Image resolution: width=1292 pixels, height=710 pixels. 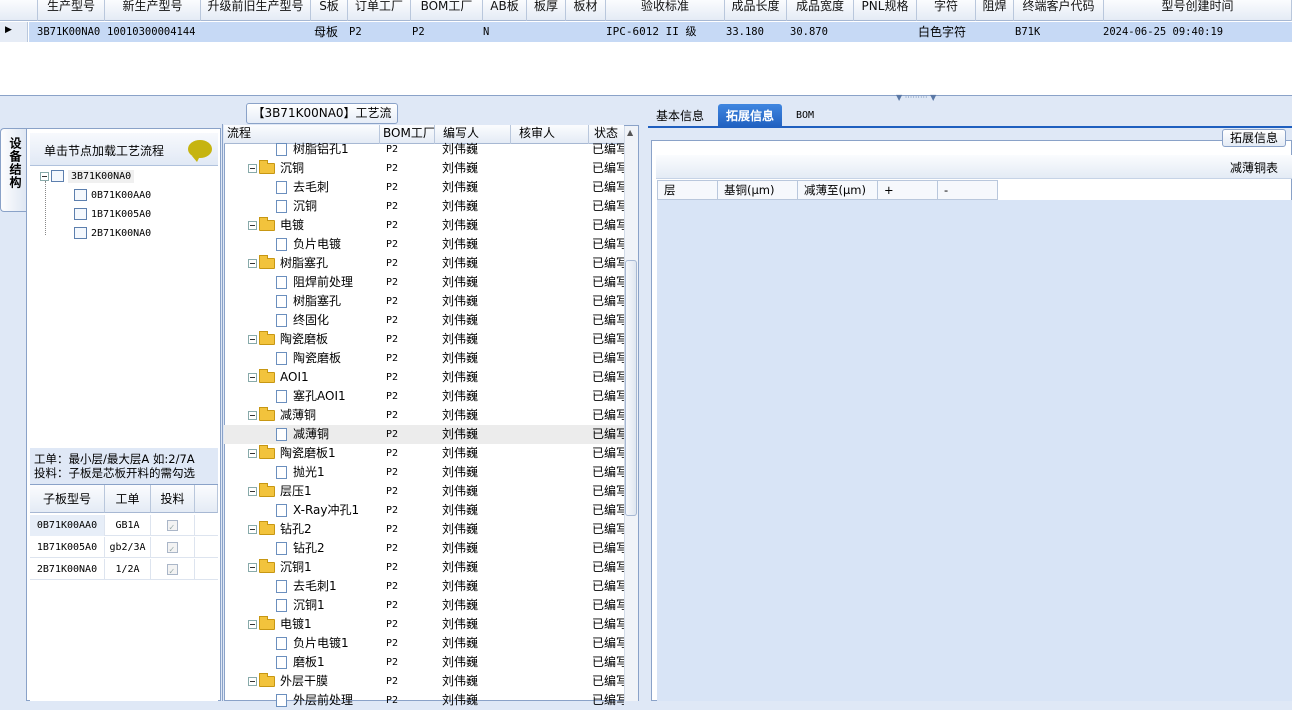 I want to click on col-header: 字符, so click(x=946, y=10).